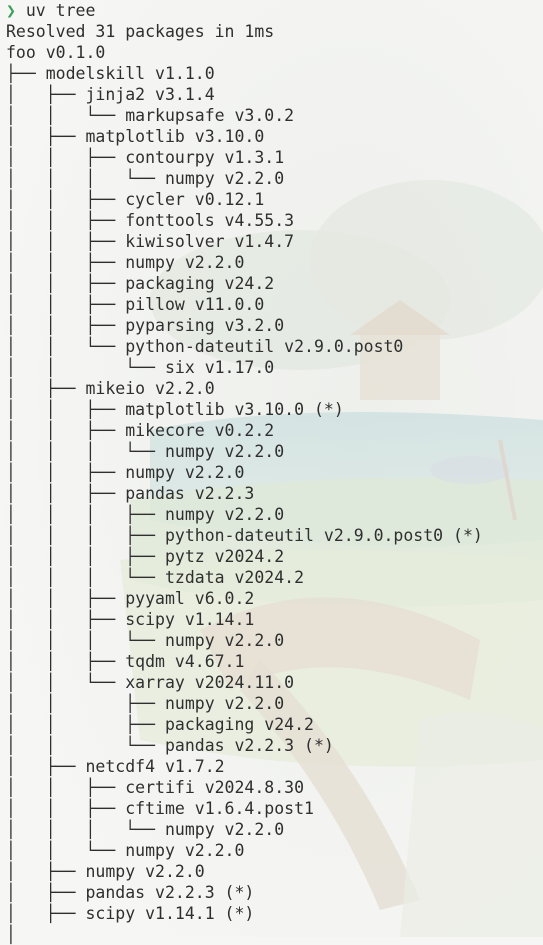  Describe the element at coordinates (26, 73) in the screenshot. I see `tree-branch-prefix: ├──` at that location.